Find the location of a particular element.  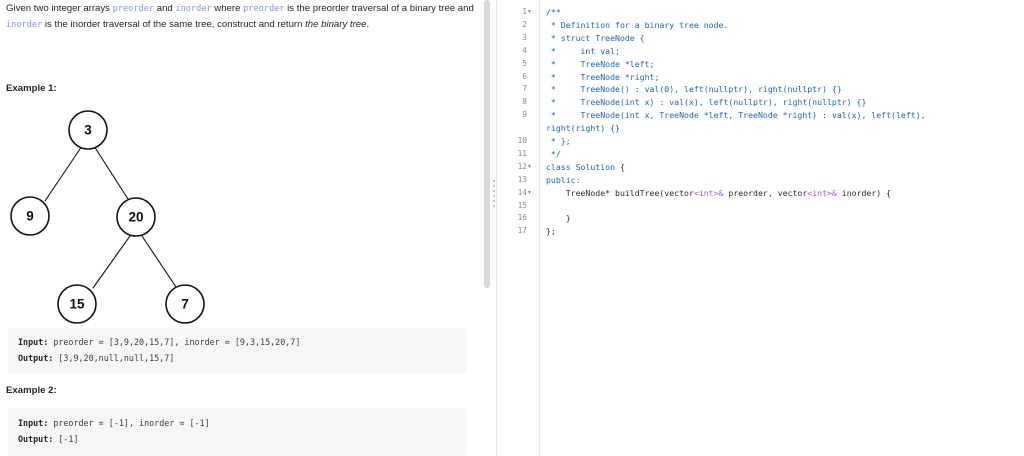

line-number: 9 is located at coordinates (524, 115).